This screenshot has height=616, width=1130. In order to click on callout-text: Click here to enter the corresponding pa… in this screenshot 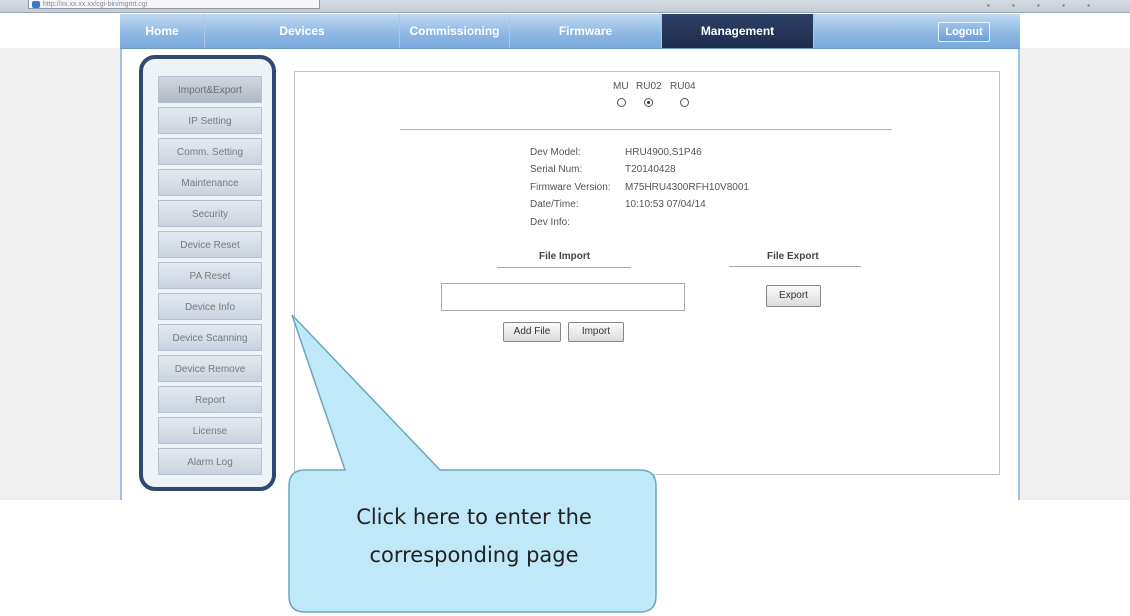, I will do `click(474, 536)`.